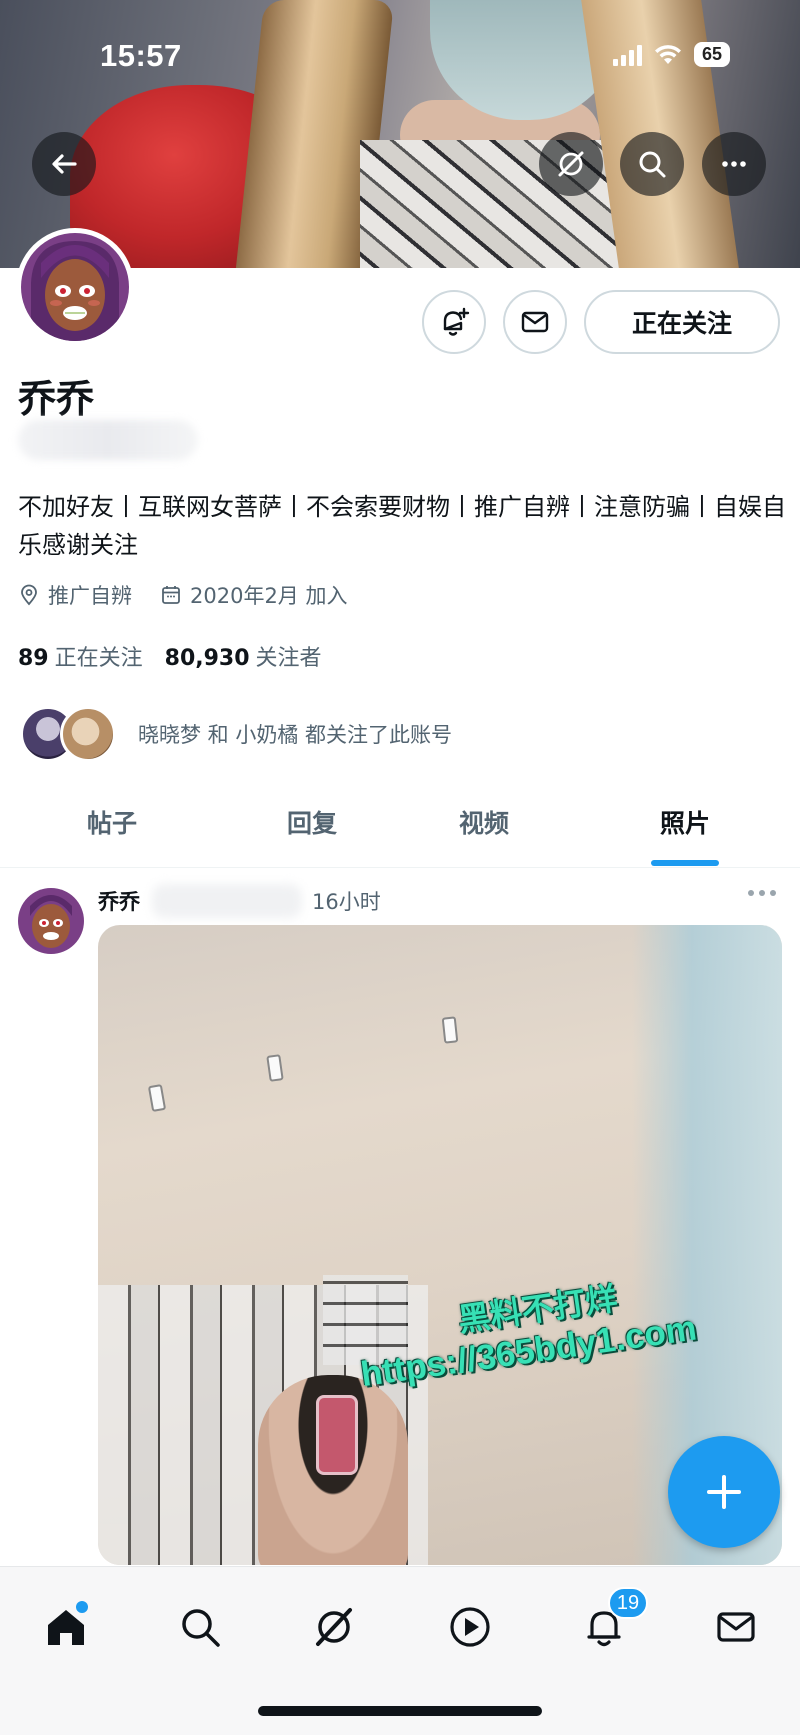 This screenshot has height=1735, width=800. Describe the element at coordinates (685, 863) in the screenshot. I see `active-tab-indicator` at that location.